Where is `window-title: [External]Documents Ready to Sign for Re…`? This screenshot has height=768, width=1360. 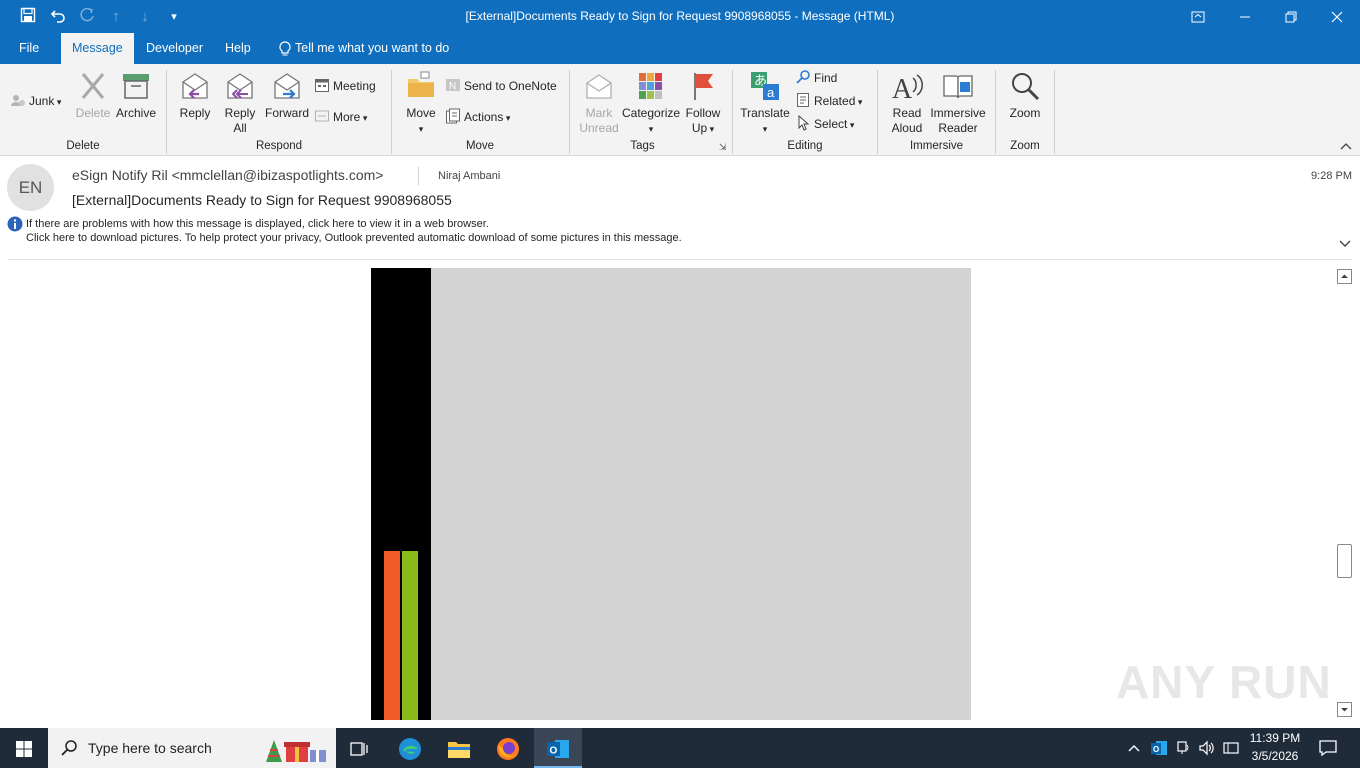
window-title: [External]Documents Ready to Sign for Re… is located at coordinates (680, 16).